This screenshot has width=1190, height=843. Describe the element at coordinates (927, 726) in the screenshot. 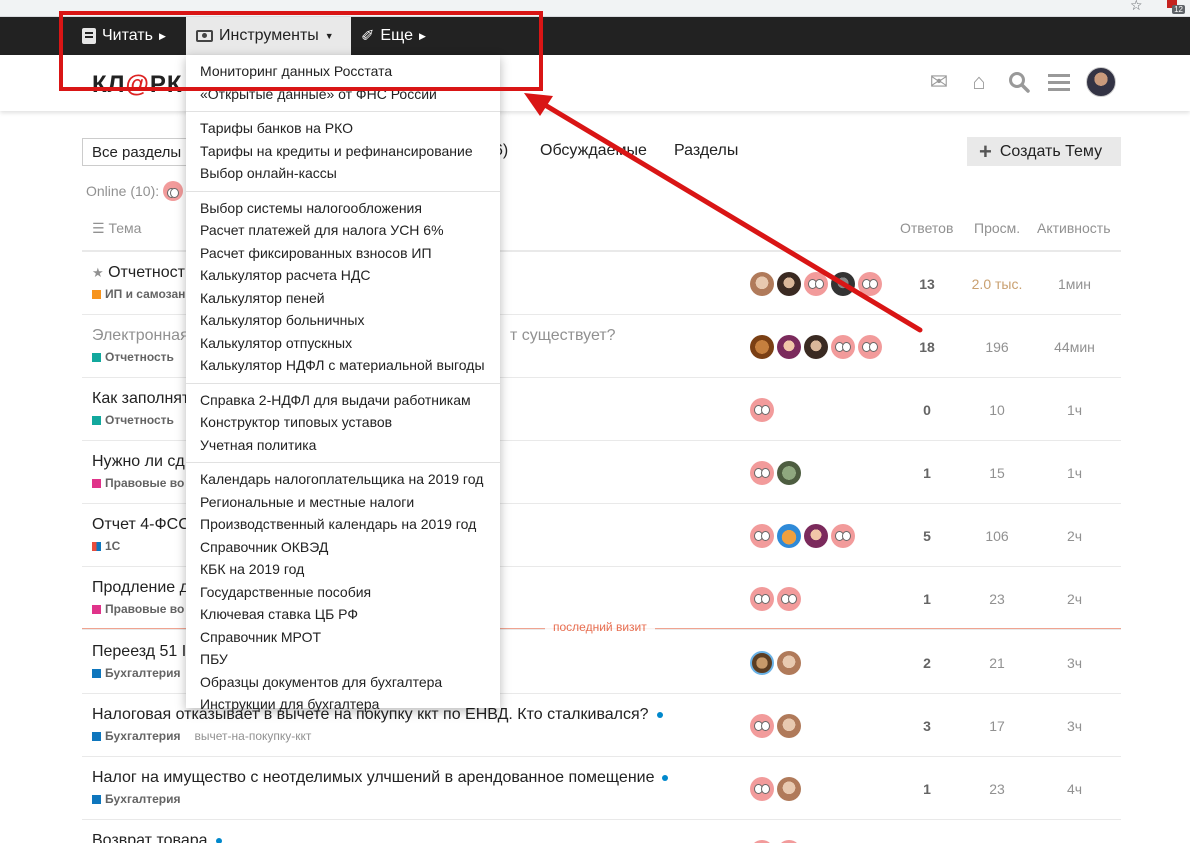

I see `reply-count: 3` at that location.